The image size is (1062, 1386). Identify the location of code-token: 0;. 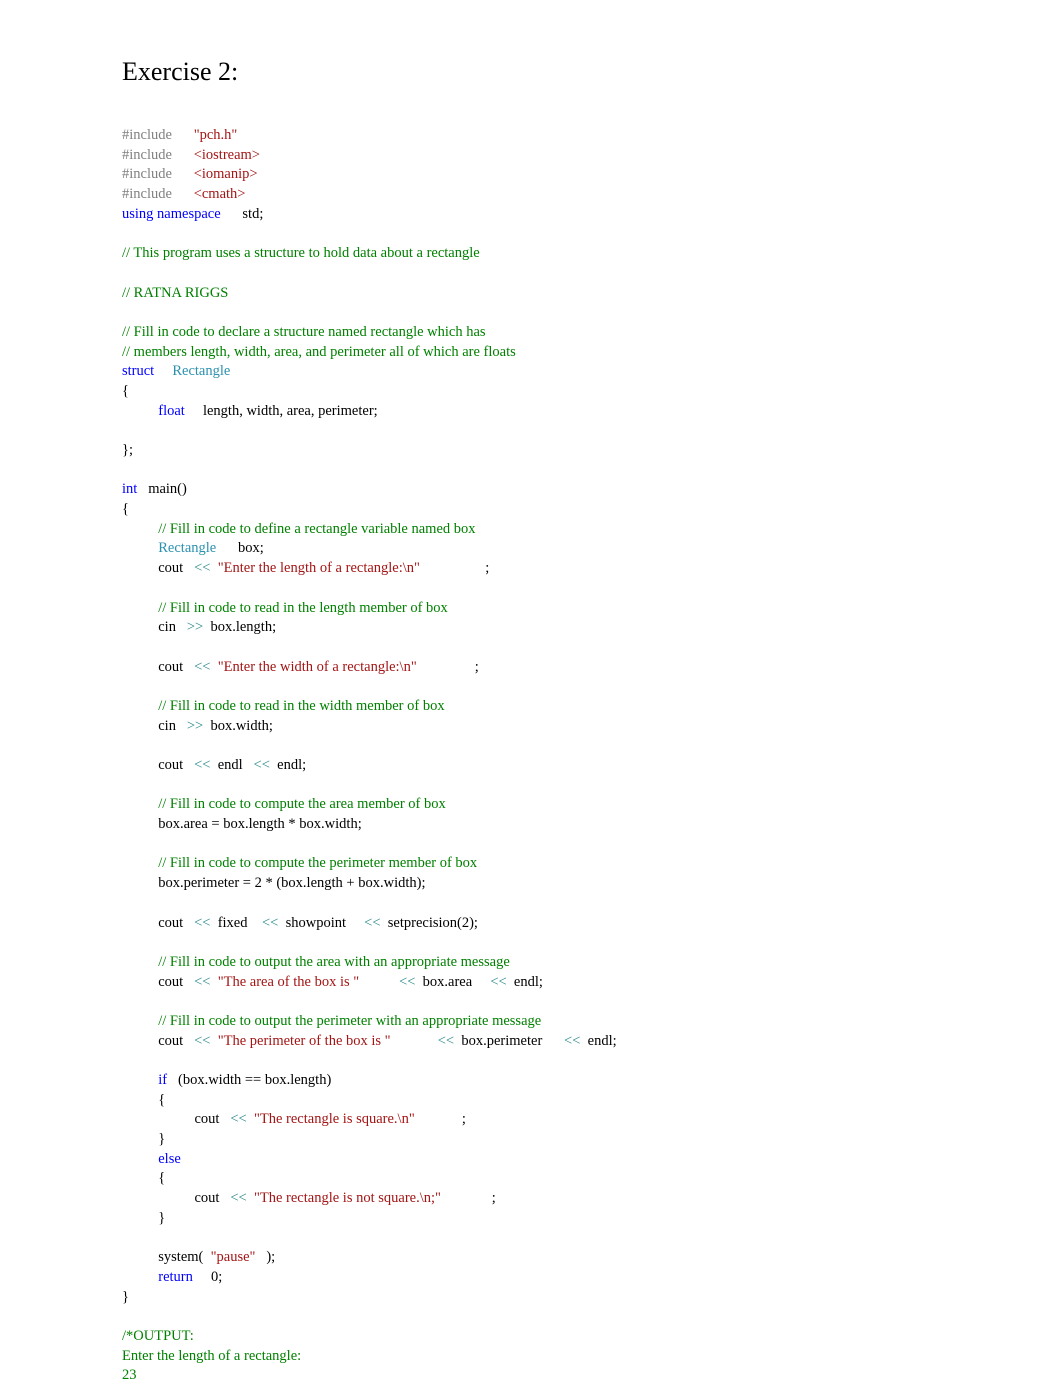
(217, 1276).